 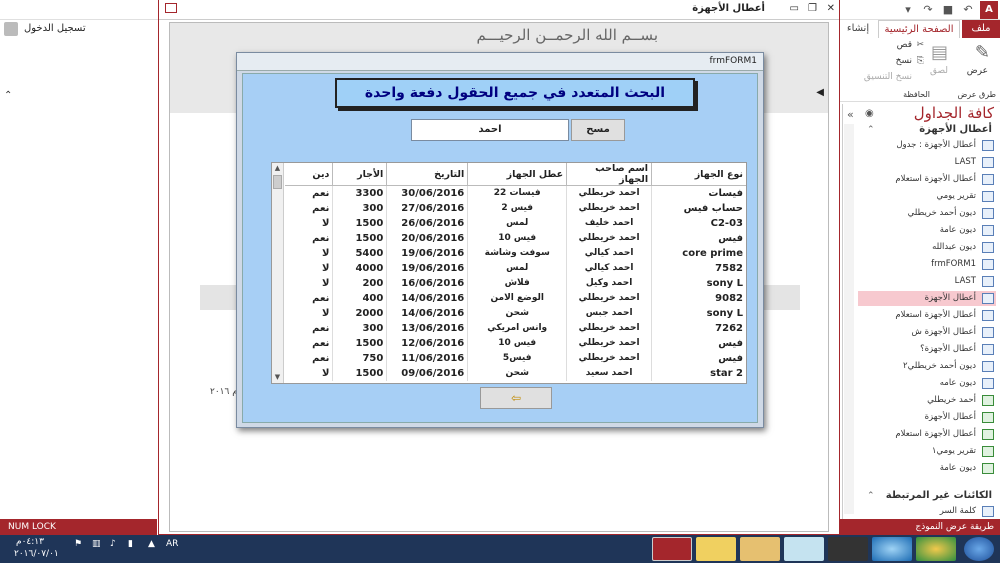 What do you see at coordinates (869, 113) in the screenshot?
I see `nav-menu-icon: ◉` at bounding box center [869, 113].